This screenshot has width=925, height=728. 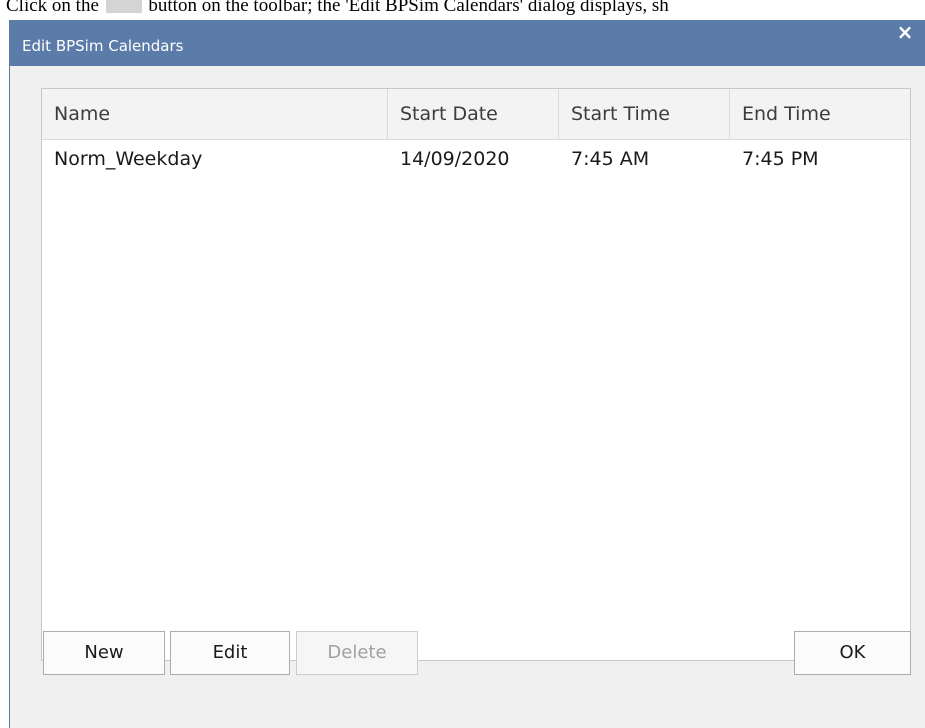 I want to click on cell-start-date: 14/09/2020, so click(x=455, y=159).